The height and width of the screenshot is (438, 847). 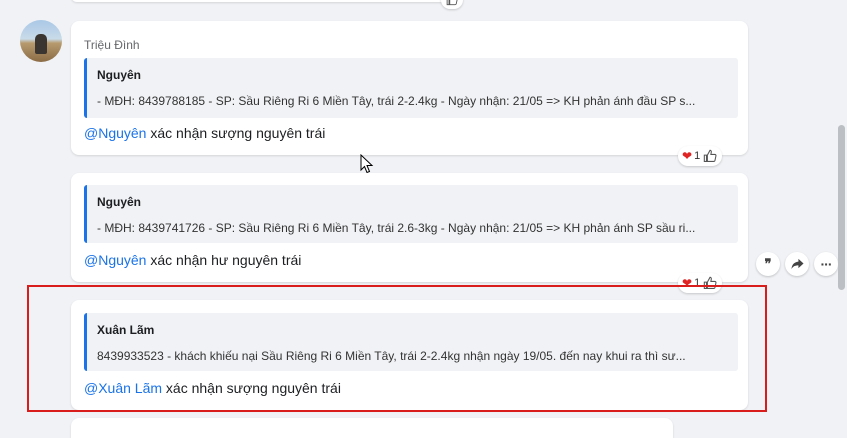 I want to click on avatar, so click(x=41, y=41).